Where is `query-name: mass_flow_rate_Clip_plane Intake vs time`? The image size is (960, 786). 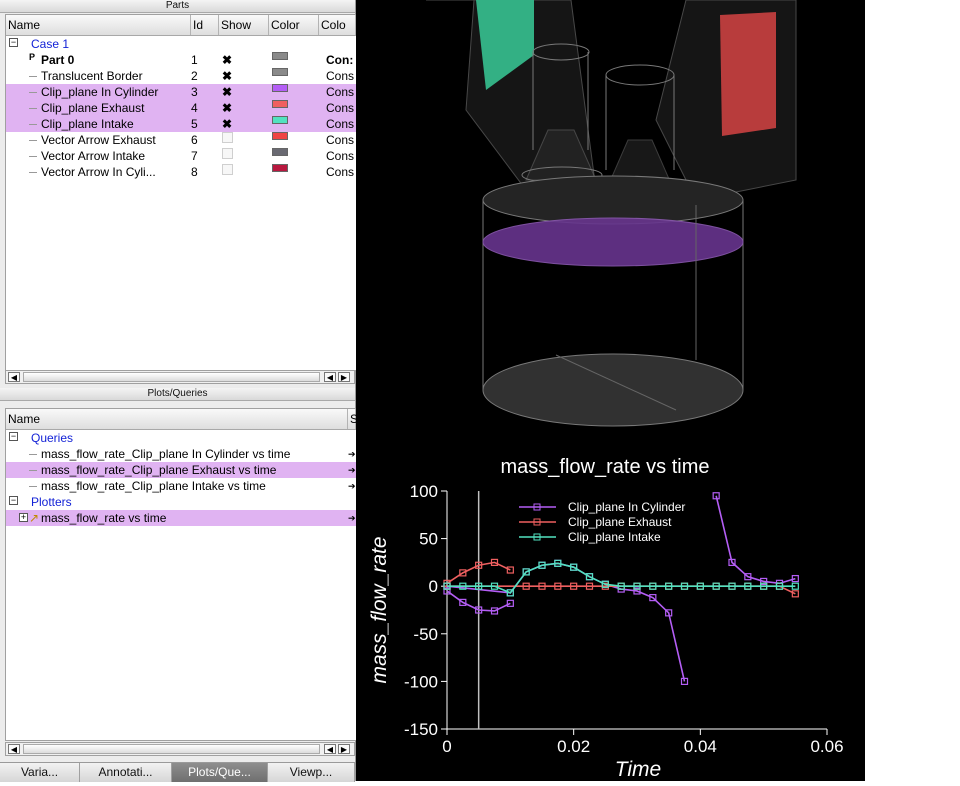
query-name: mass_flow_rate_Clip_plane Intake vs time is located at coordinates (153, 486).